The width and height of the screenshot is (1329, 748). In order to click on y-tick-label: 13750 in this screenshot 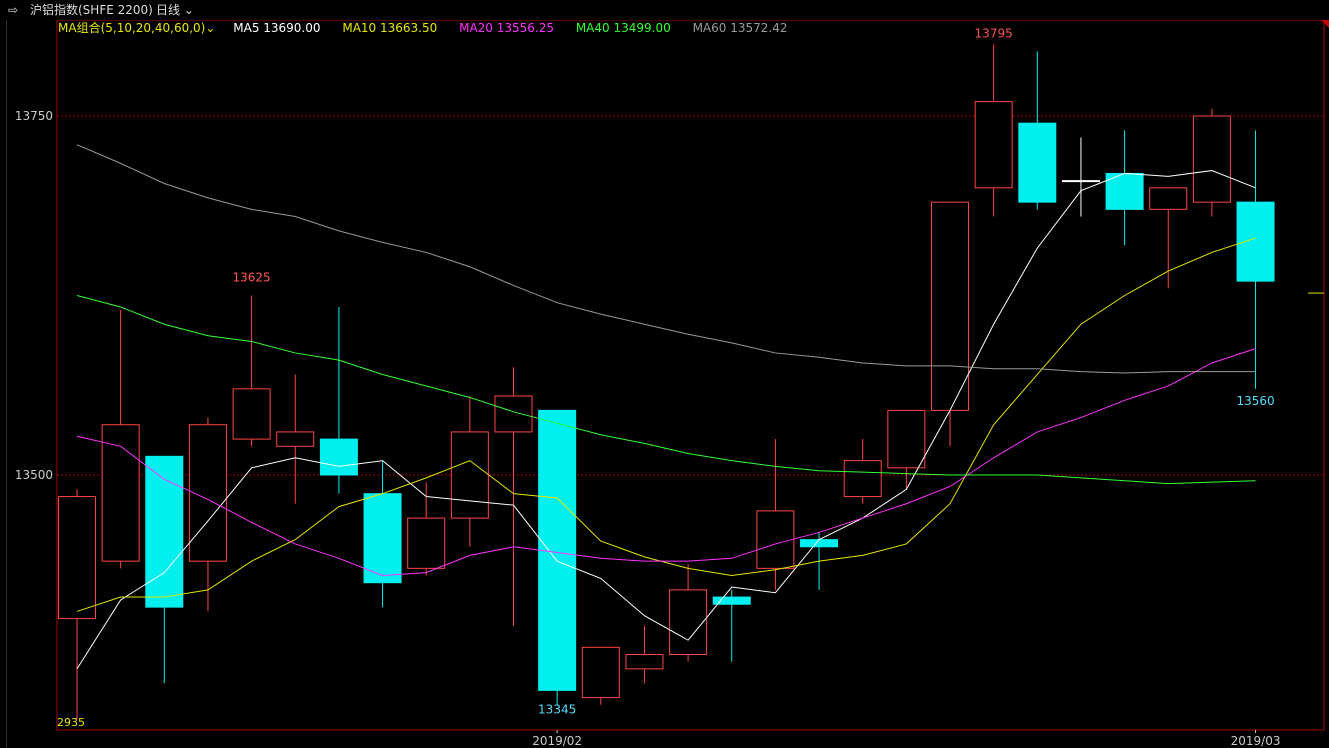, I will do `click(34, 116)`.